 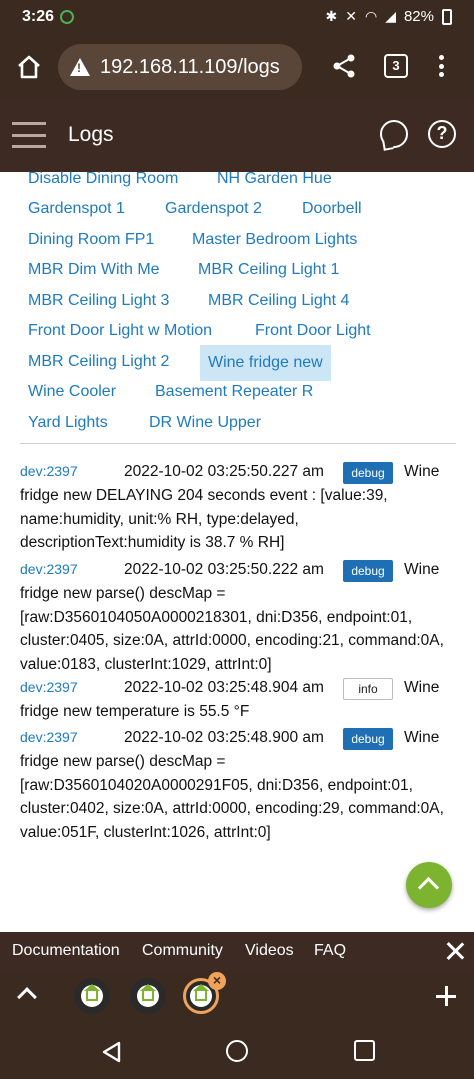 I want to click on back-icon, so click(x=112, y=1052).